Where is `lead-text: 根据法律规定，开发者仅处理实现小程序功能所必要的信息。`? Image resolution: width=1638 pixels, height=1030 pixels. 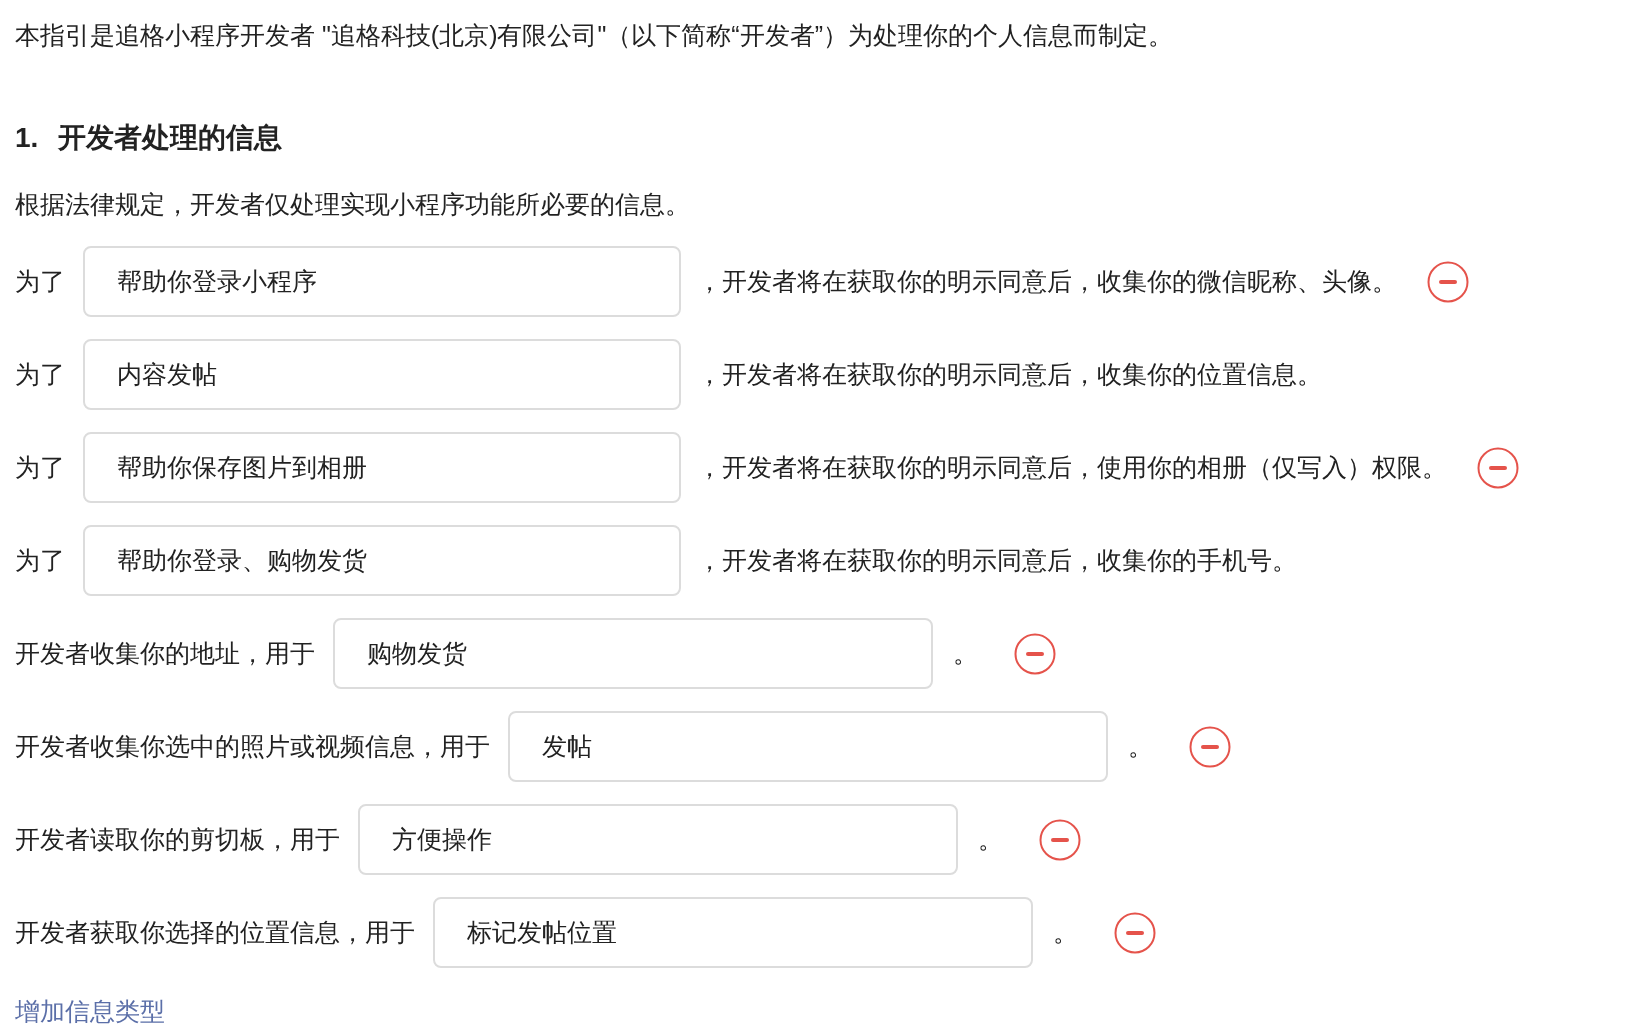 lead-text: 根据法律规定，开发者仅处理实现小程序功能所必要的信息。 is located at coordinates (353, 204).